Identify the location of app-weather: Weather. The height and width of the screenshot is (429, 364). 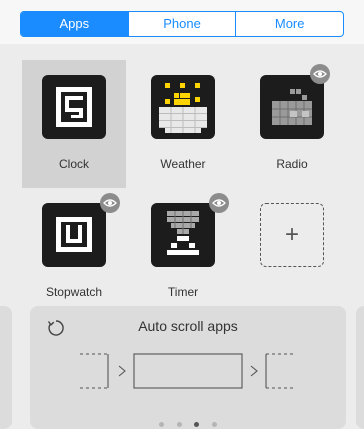
(183, 124).